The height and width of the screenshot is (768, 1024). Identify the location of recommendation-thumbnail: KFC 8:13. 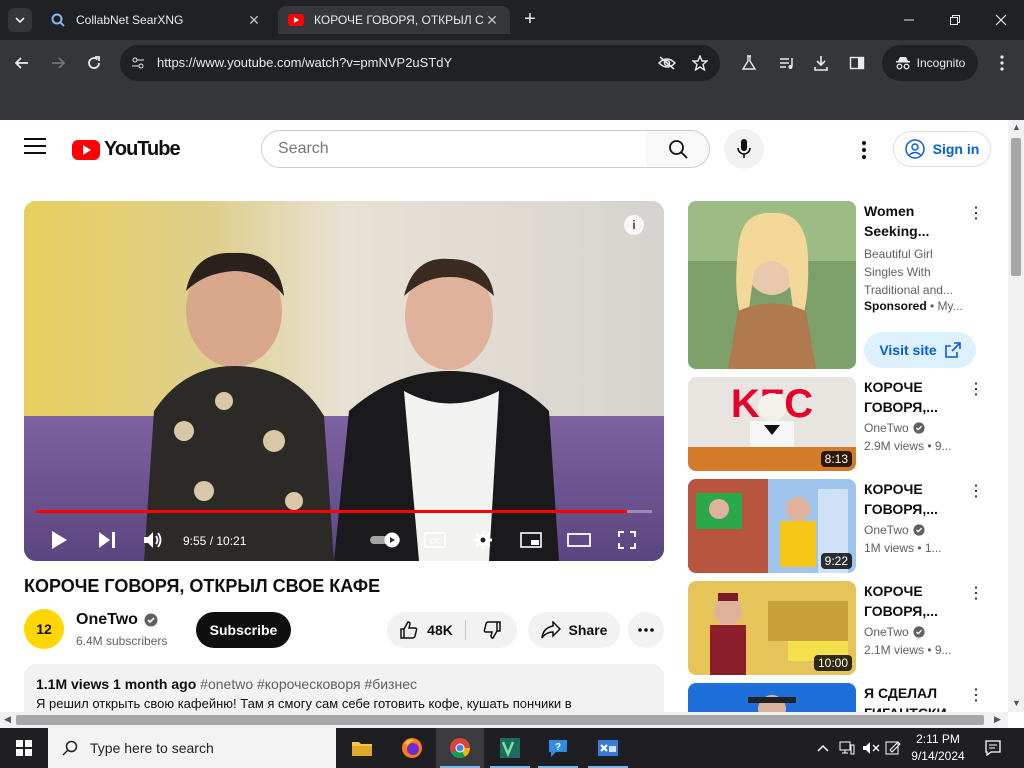
(772, 424).